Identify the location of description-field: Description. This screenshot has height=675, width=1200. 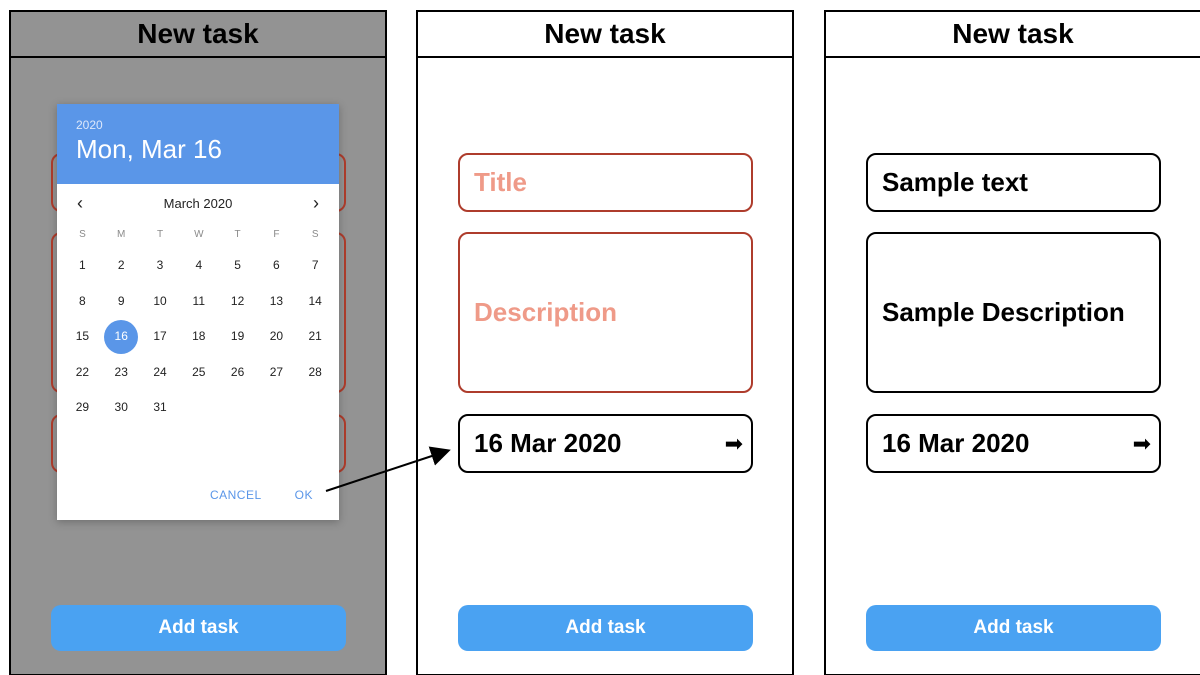
(605, 312).